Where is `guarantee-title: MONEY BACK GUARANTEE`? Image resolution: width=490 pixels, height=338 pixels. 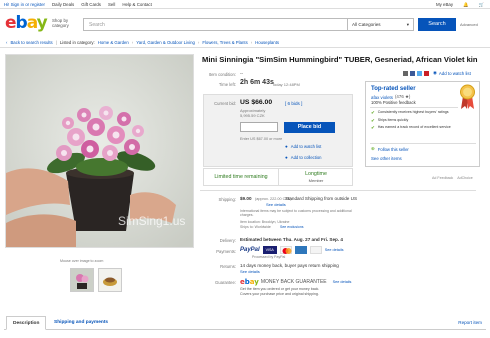
guarantee-title: MONEY BACK GUARANTEE is located at coordinates (293, 282).